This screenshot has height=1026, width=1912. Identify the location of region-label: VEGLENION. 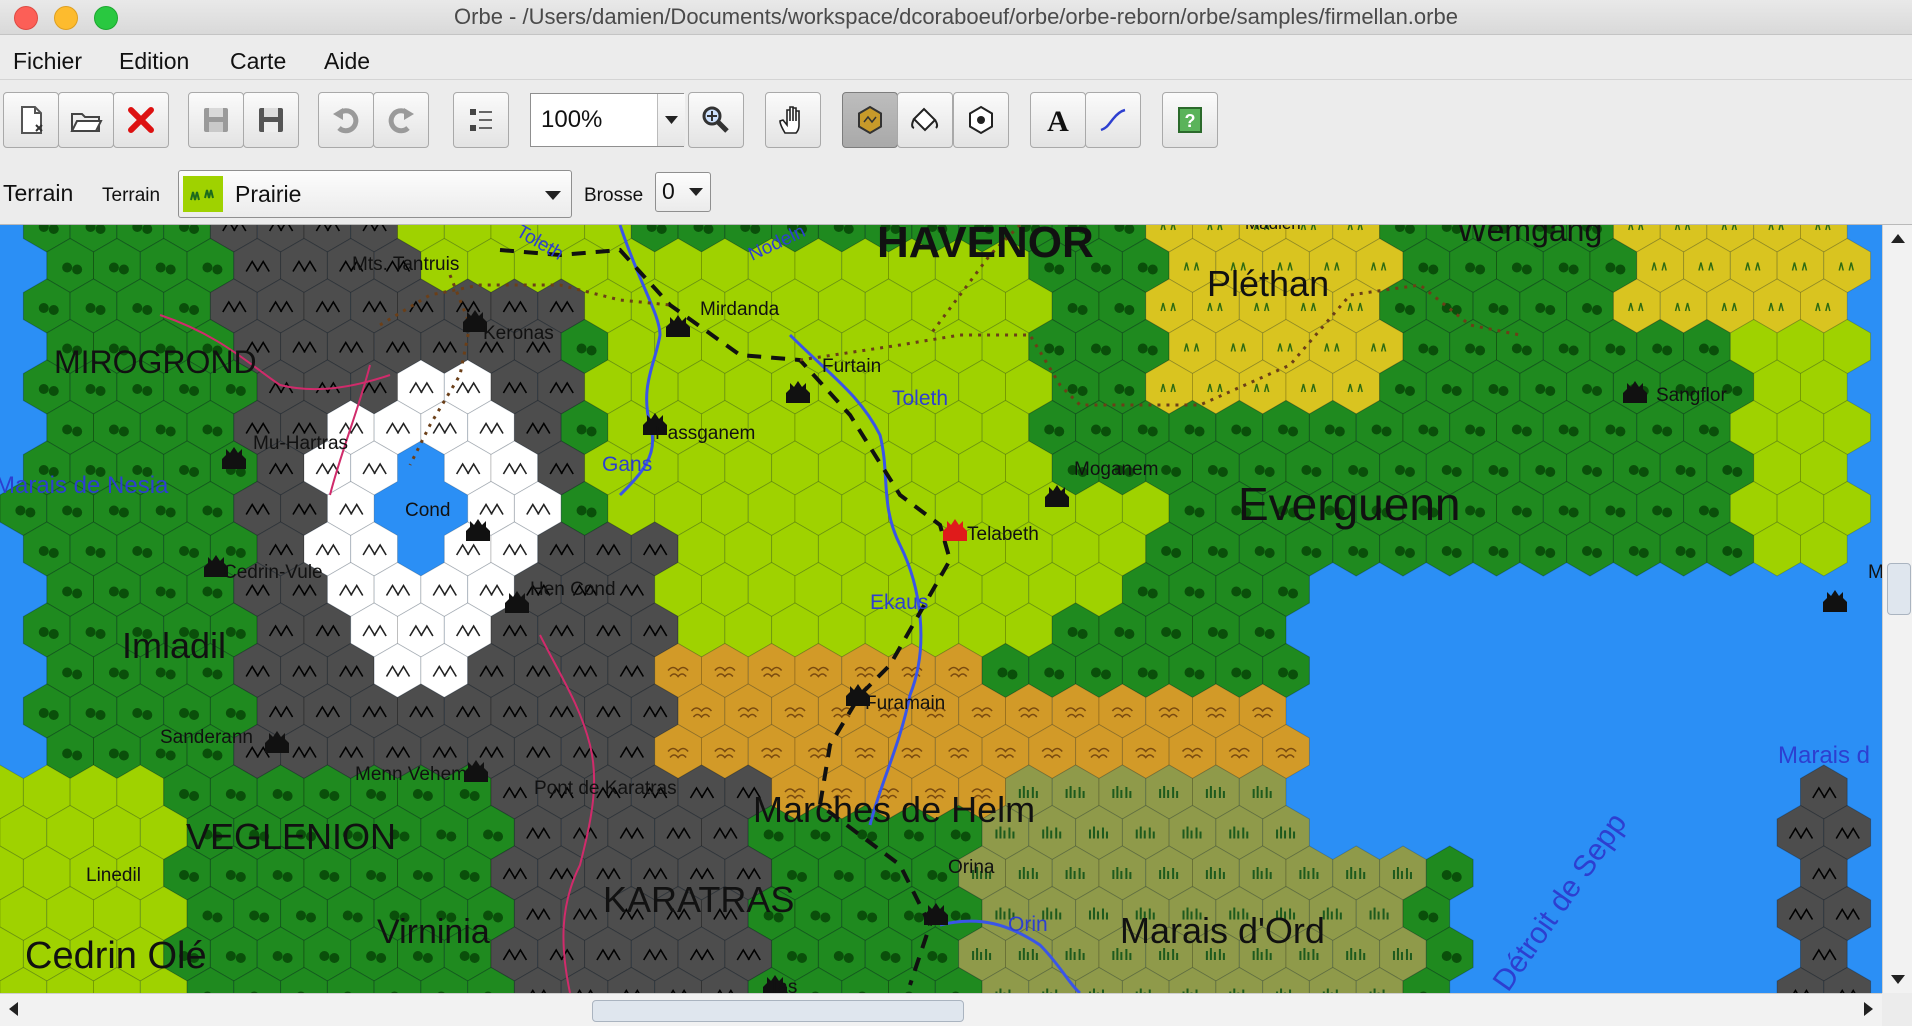
(291, 836).